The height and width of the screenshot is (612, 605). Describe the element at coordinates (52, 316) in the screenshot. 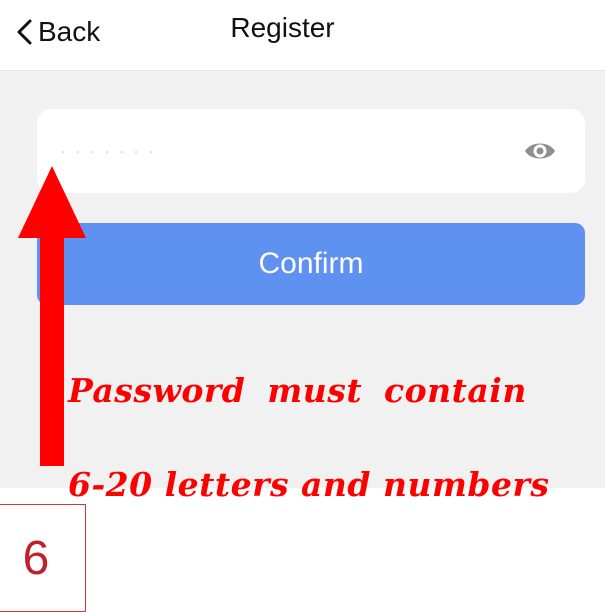

I see `up-arrow-icon` at that location.